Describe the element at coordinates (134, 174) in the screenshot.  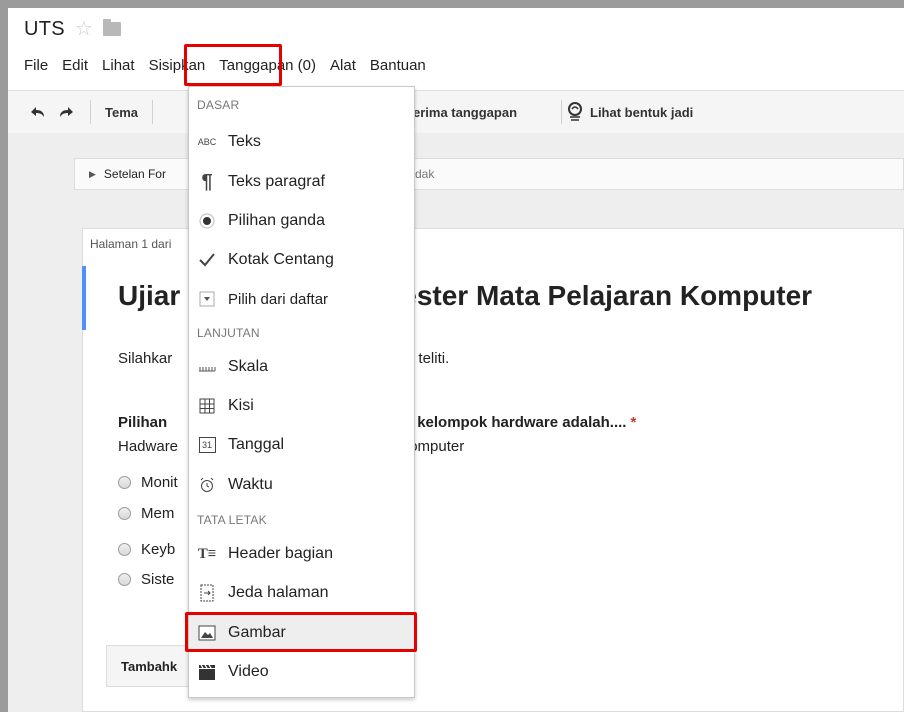
I see `form-settings-label: Setelan For` at that location.